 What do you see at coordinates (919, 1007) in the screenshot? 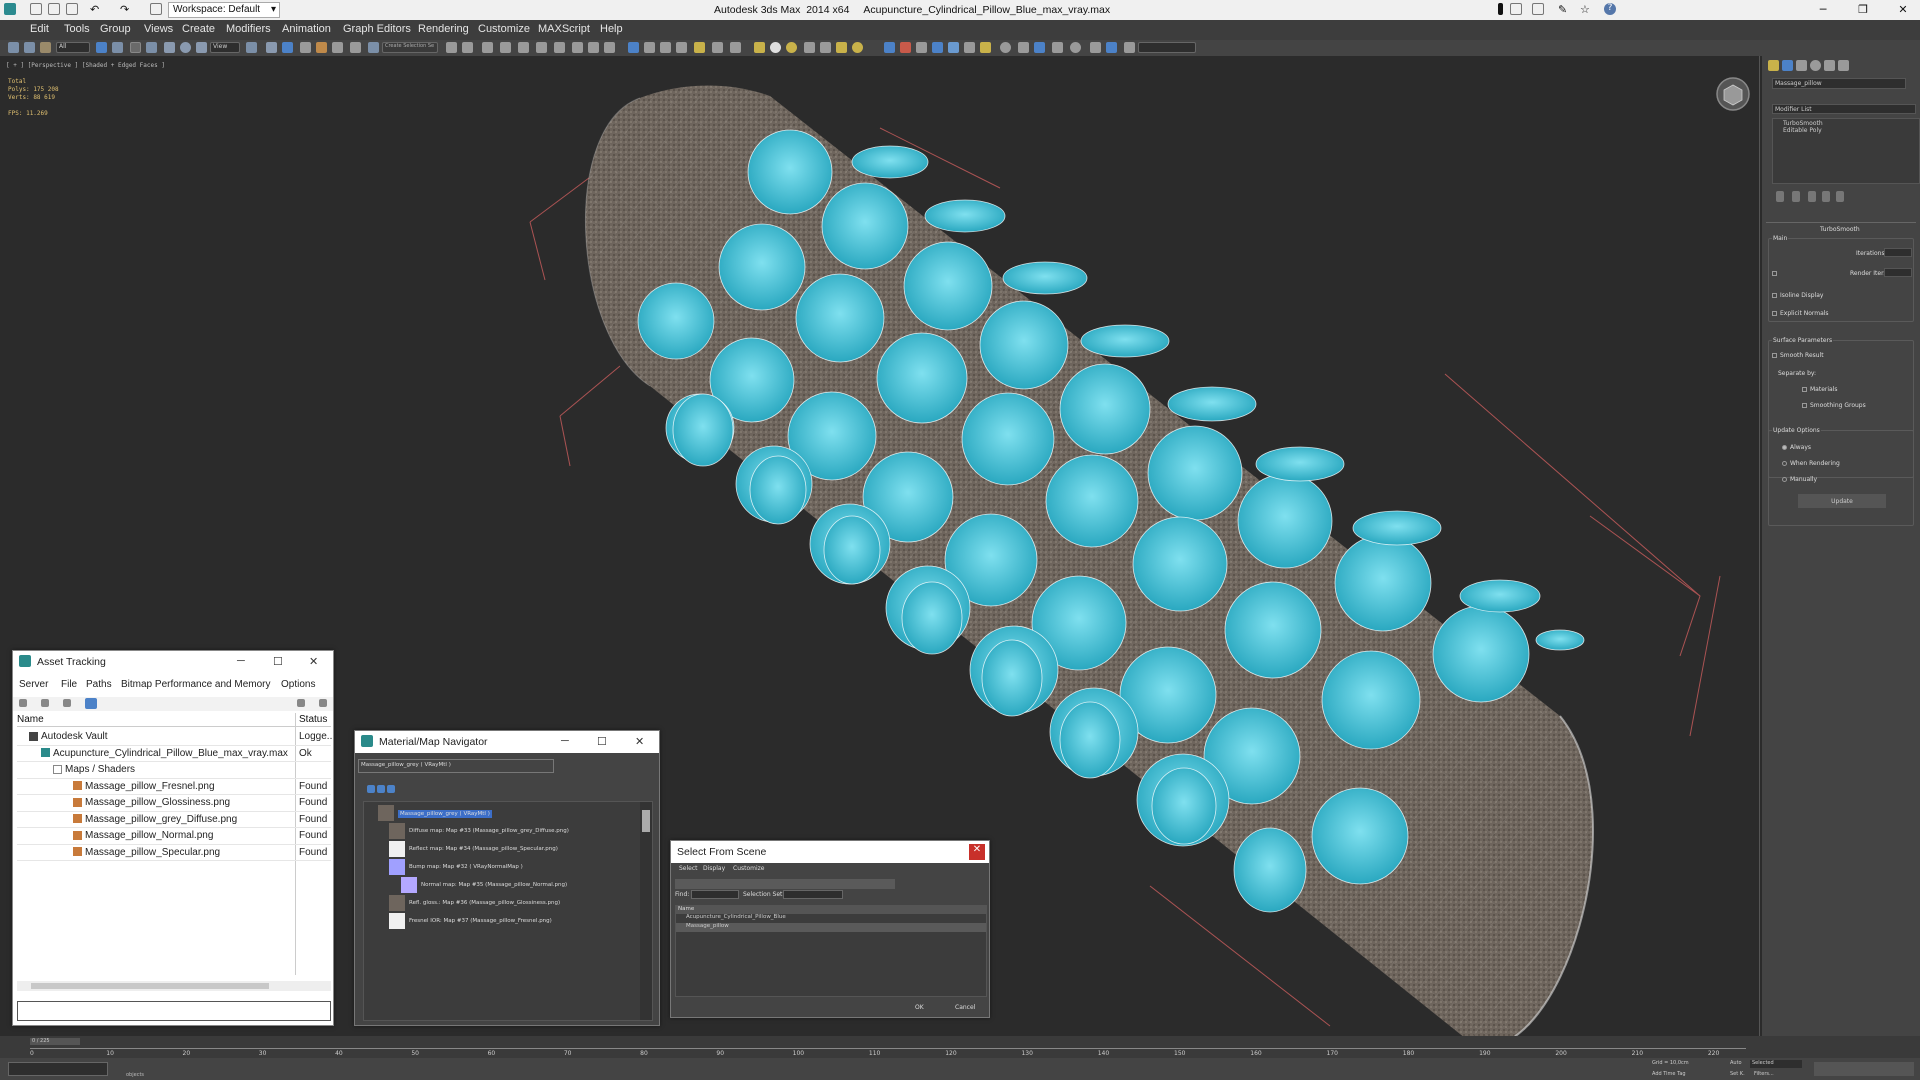
I see `ok-button: OK` at bounding box center [919, 1007].